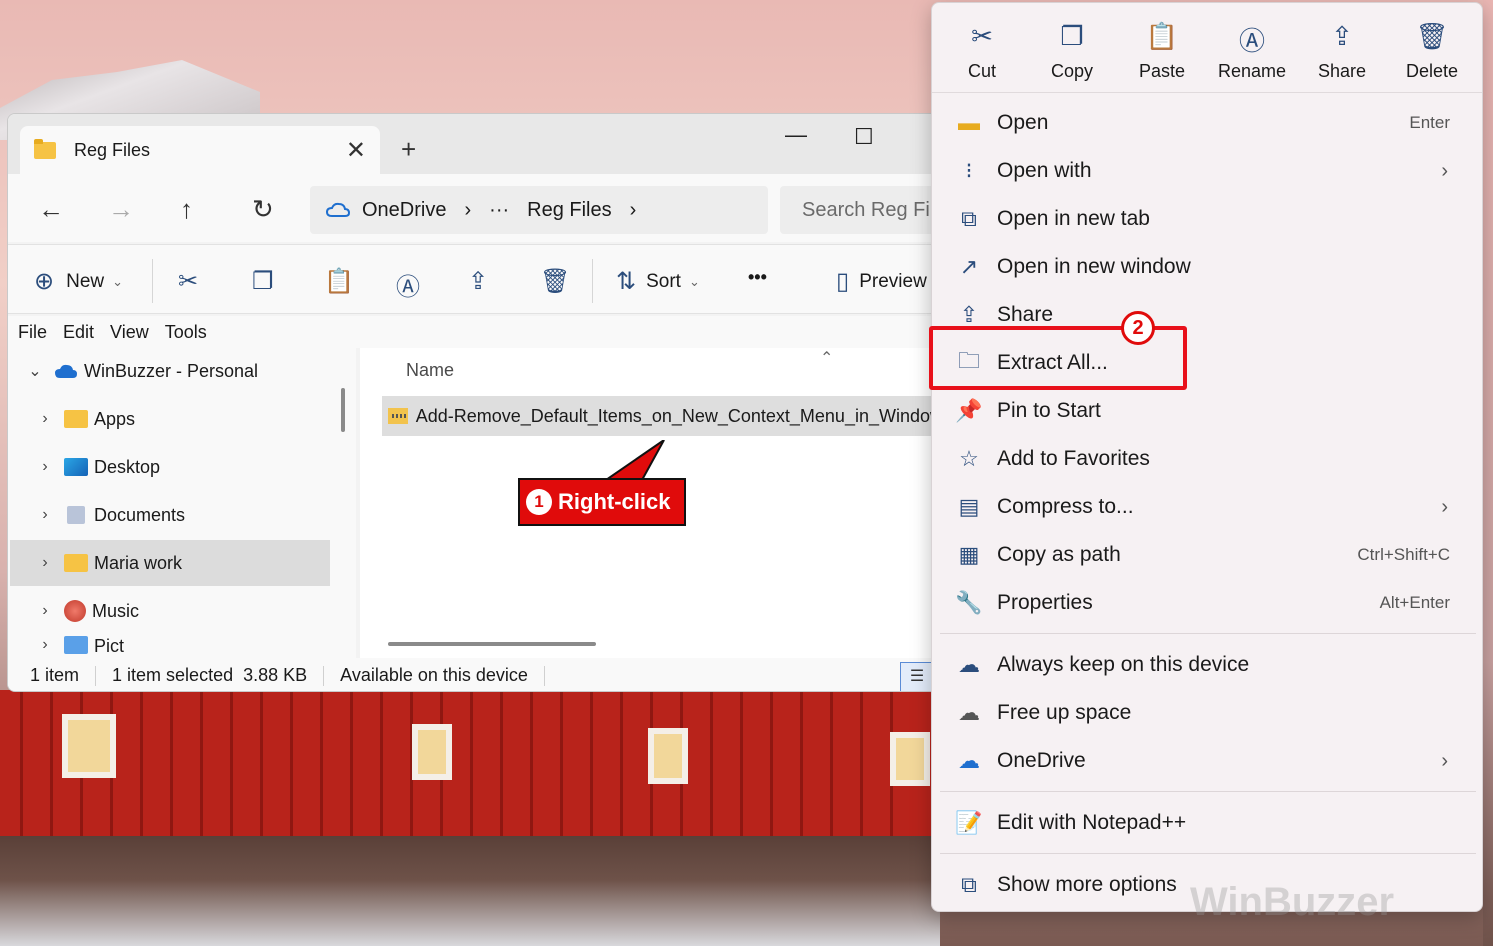  Describe the element at coordinates (969, 664) in the screenshot. I see `cloud-sync-icon: ☁` at that location.